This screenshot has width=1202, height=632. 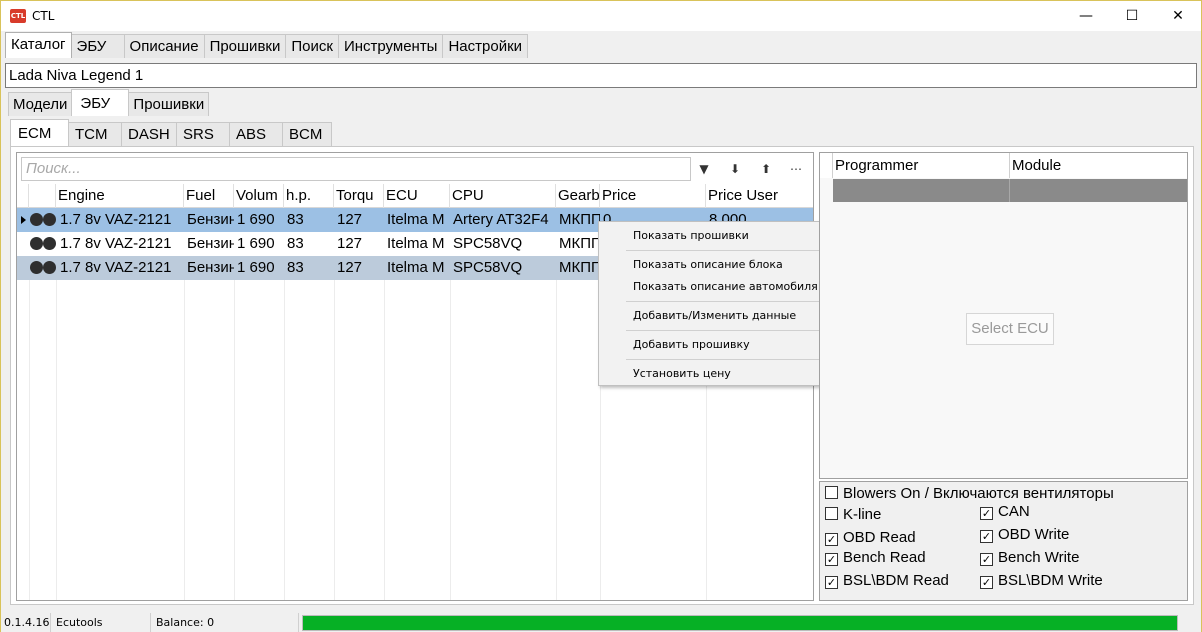 I want to click on option-bsl-read: ✓ BSL\BDM Read, so click(x=887, y=580).